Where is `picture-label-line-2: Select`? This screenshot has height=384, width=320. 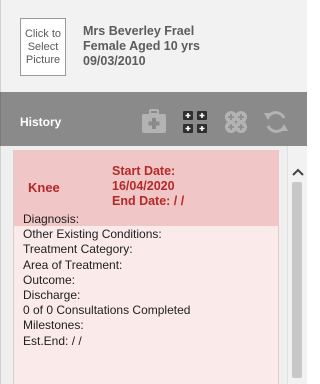 picture-label-line-2: Select is located at coordinates (43, 46).